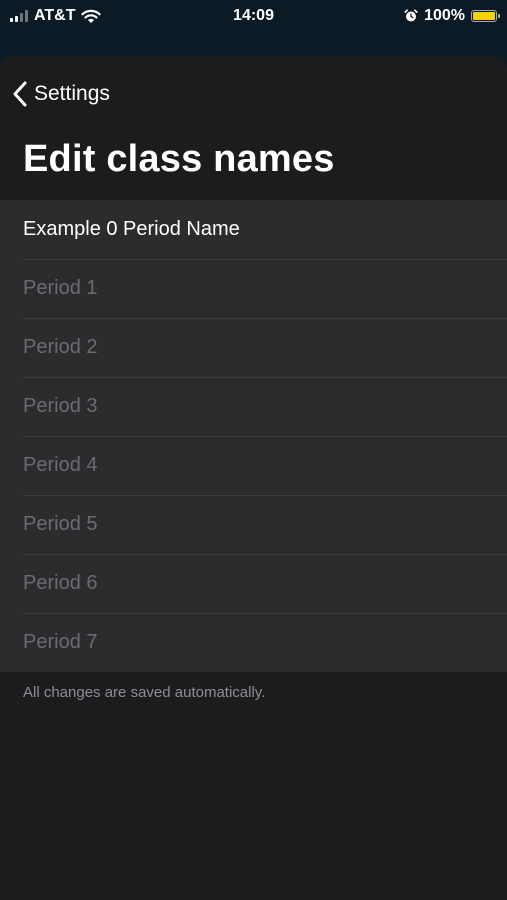 Image resolution: width=507 pixels, height=900 pixels. I want to click on signal-icon, so click(19, 16).